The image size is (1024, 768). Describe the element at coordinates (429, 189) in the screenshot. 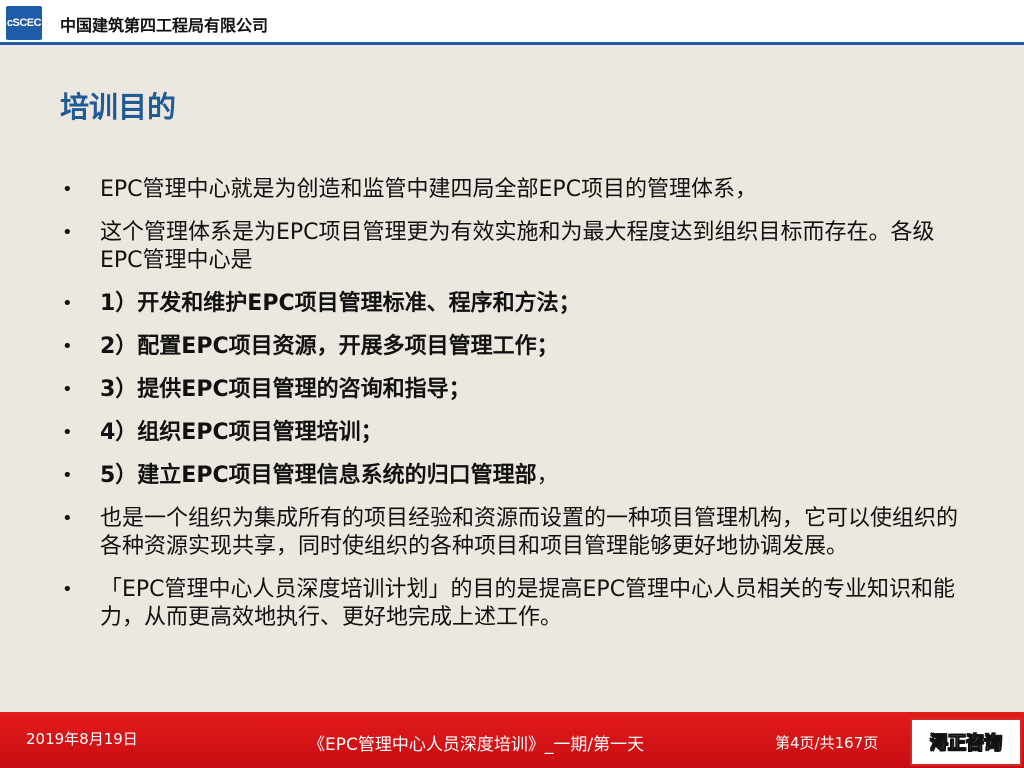

I see `bullet-text: EPC管理中心就是为创造和监管中建四局全部EPC项目的管理体系，` at that location.